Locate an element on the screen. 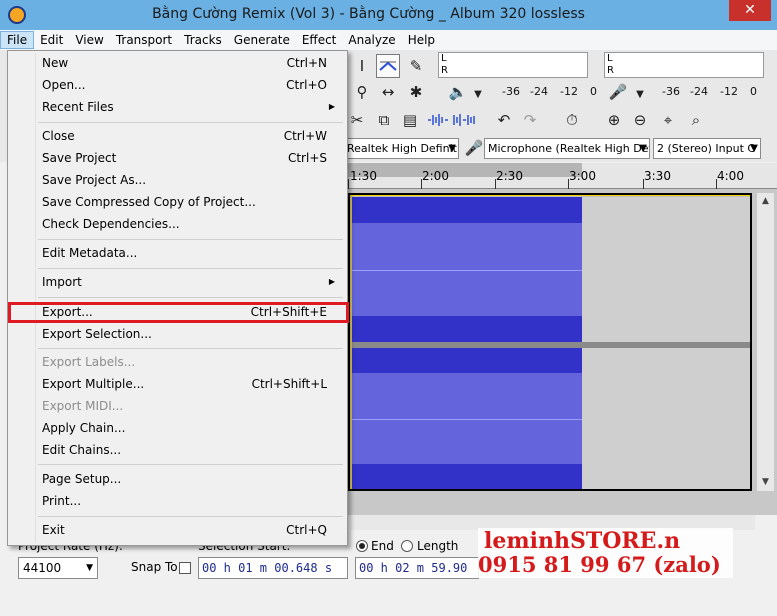 The height and width of the screenshot is (616, 777). input-device-select: Microphone (Realtek High Defi ▼ is located at coordinates (567, 148).